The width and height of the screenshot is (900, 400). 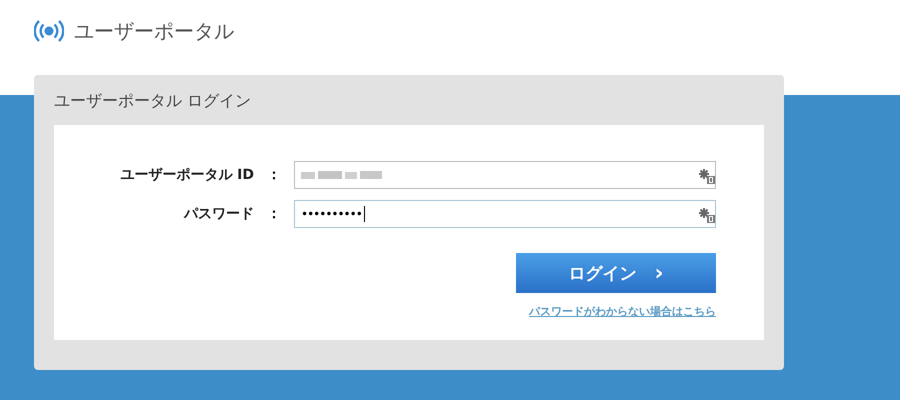 What do you see at coordinates (616, 273) in the screenshot?
I see `login-button: ログイン ›` at bounding box center [616, 273].